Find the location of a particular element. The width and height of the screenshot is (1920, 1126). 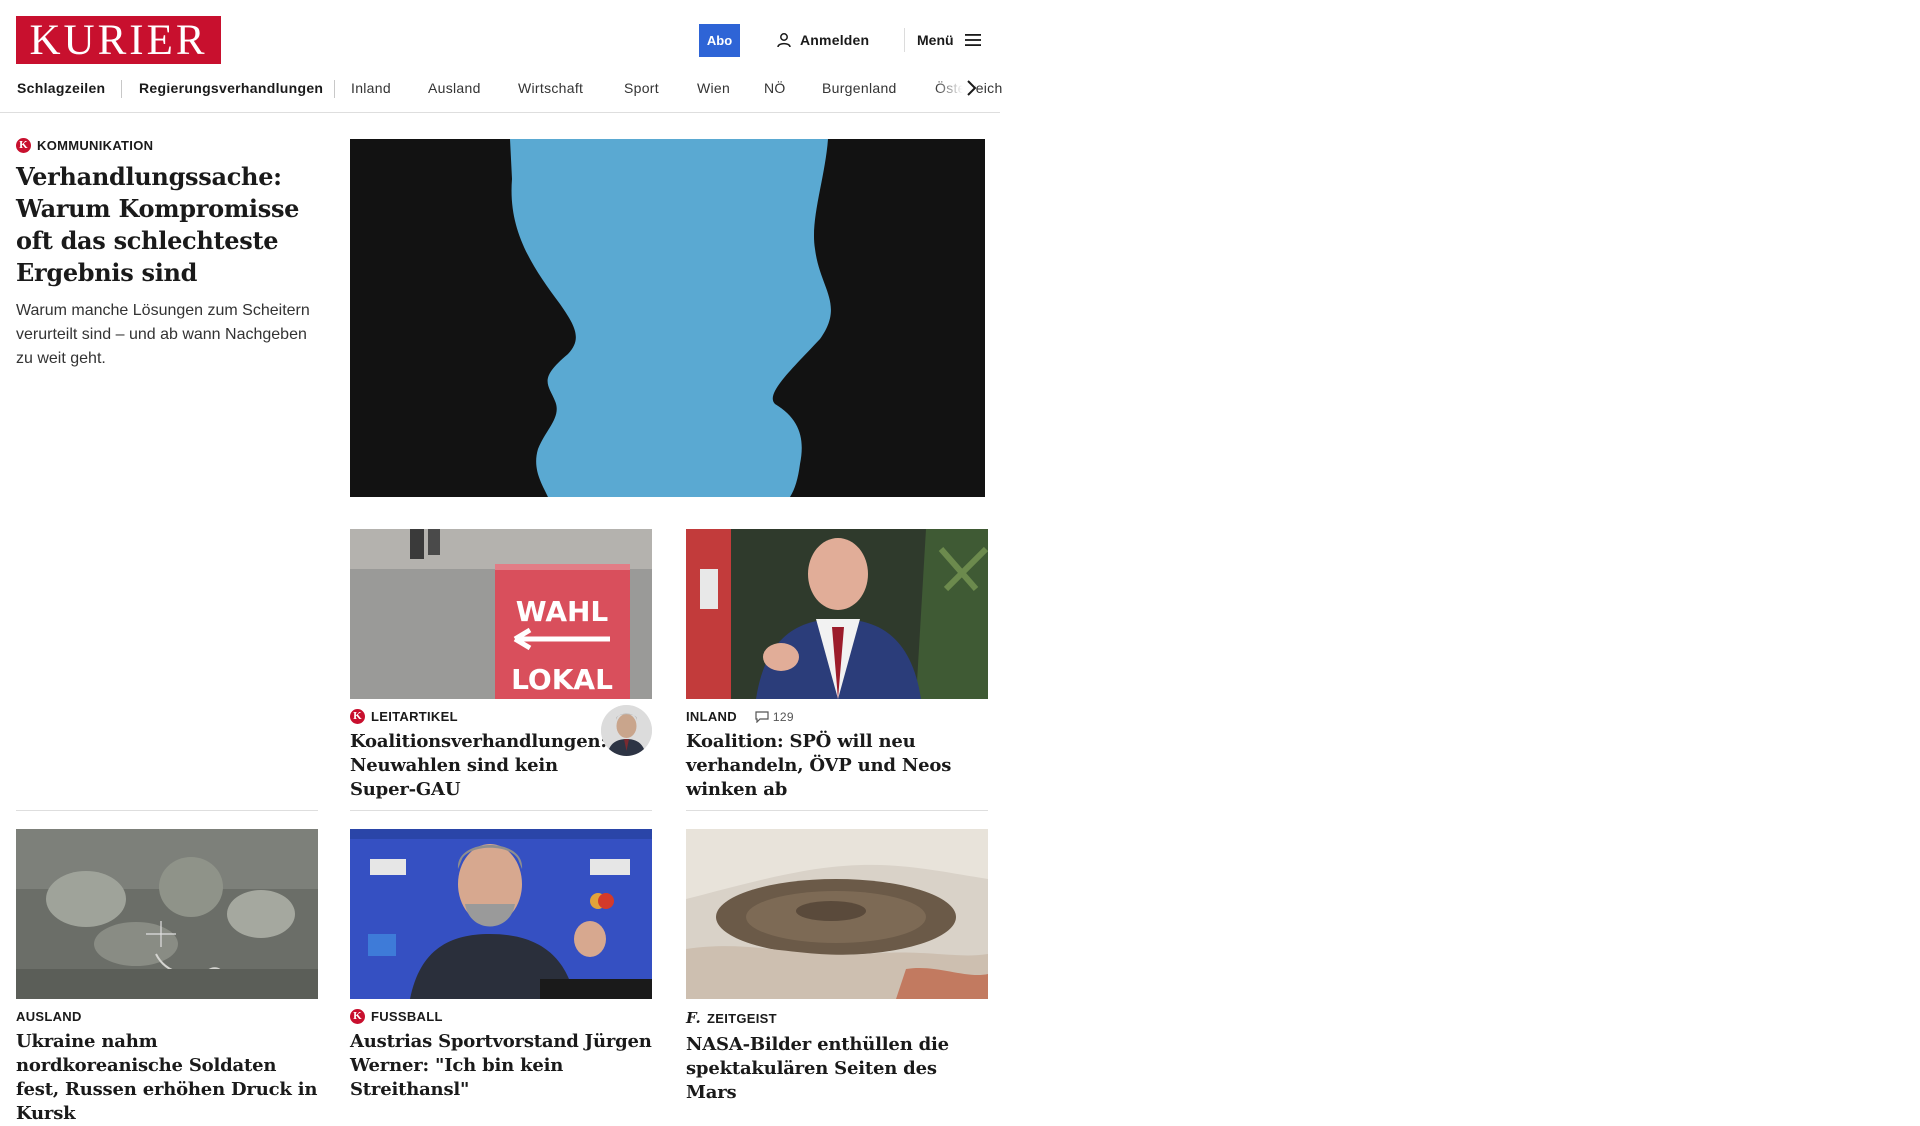

nav-divider is located at coordinates (500, 112).